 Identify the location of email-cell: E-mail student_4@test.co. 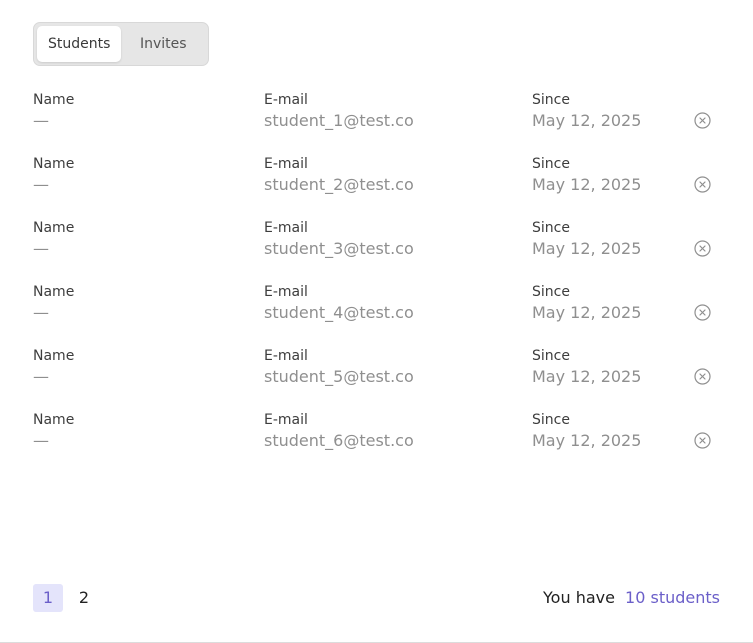
(339, 303).